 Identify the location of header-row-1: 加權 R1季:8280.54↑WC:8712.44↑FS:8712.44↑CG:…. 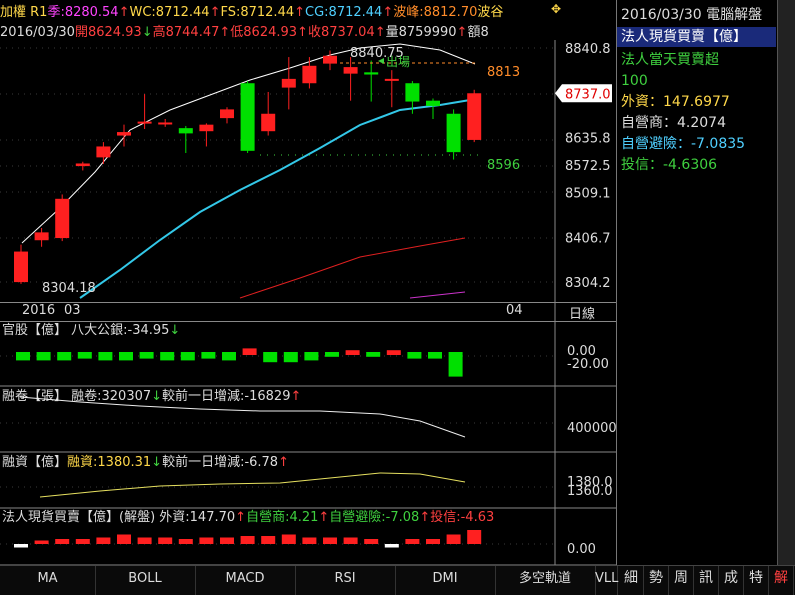
(251, 13).